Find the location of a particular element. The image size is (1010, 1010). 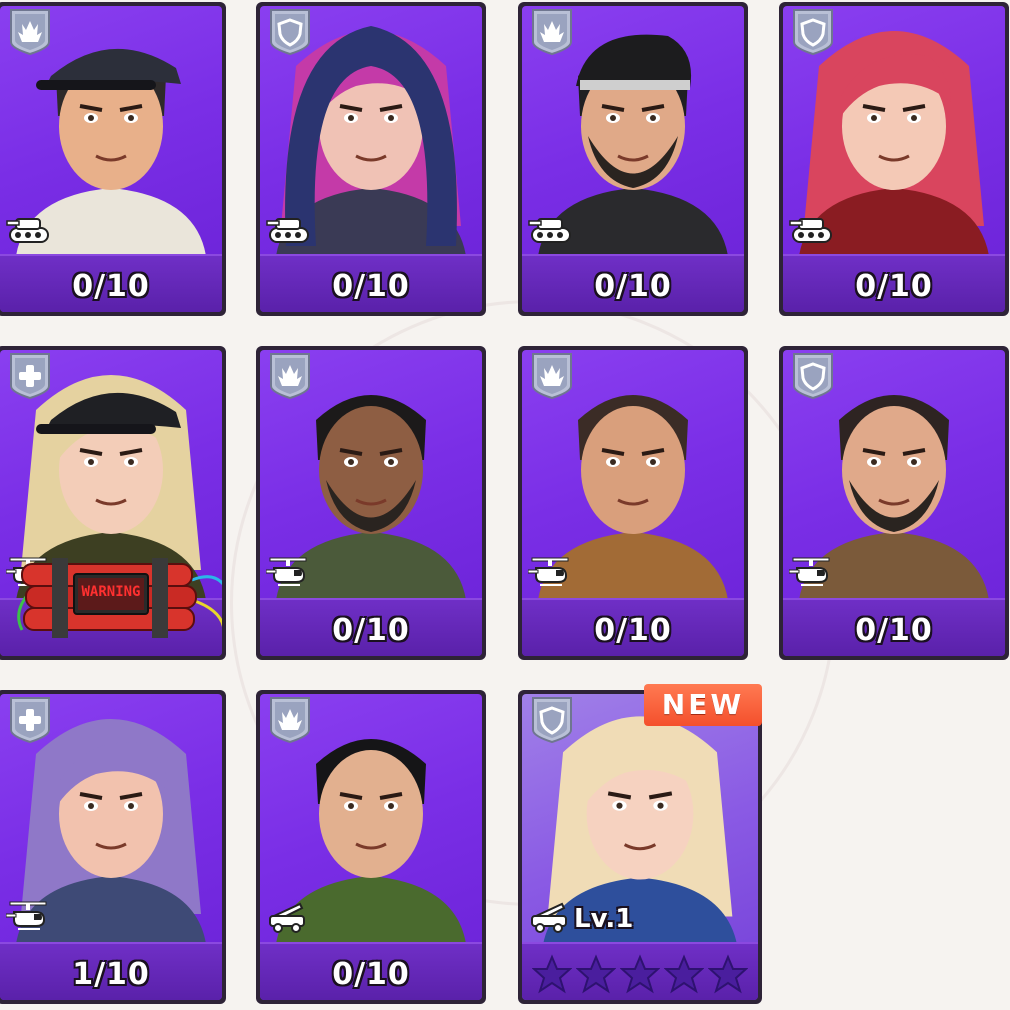

hero-card: Lv.1 NEW is located at coordinates (640, 844).